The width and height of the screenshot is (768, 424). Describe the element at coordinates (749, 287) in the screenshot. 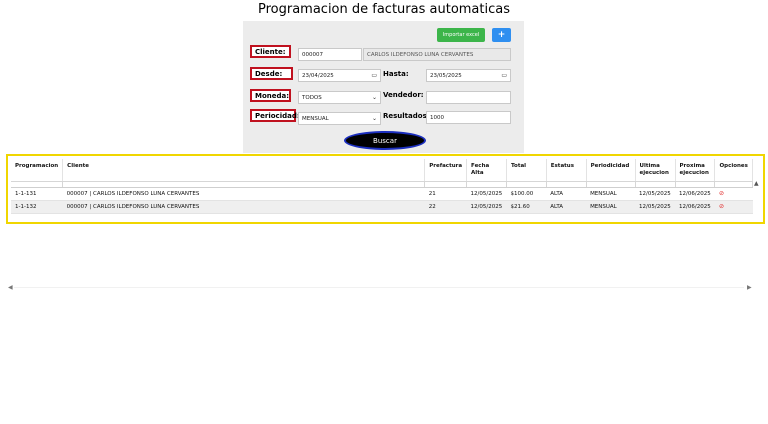

I see `scroll-right-arrow-icon: ▶` at that location.